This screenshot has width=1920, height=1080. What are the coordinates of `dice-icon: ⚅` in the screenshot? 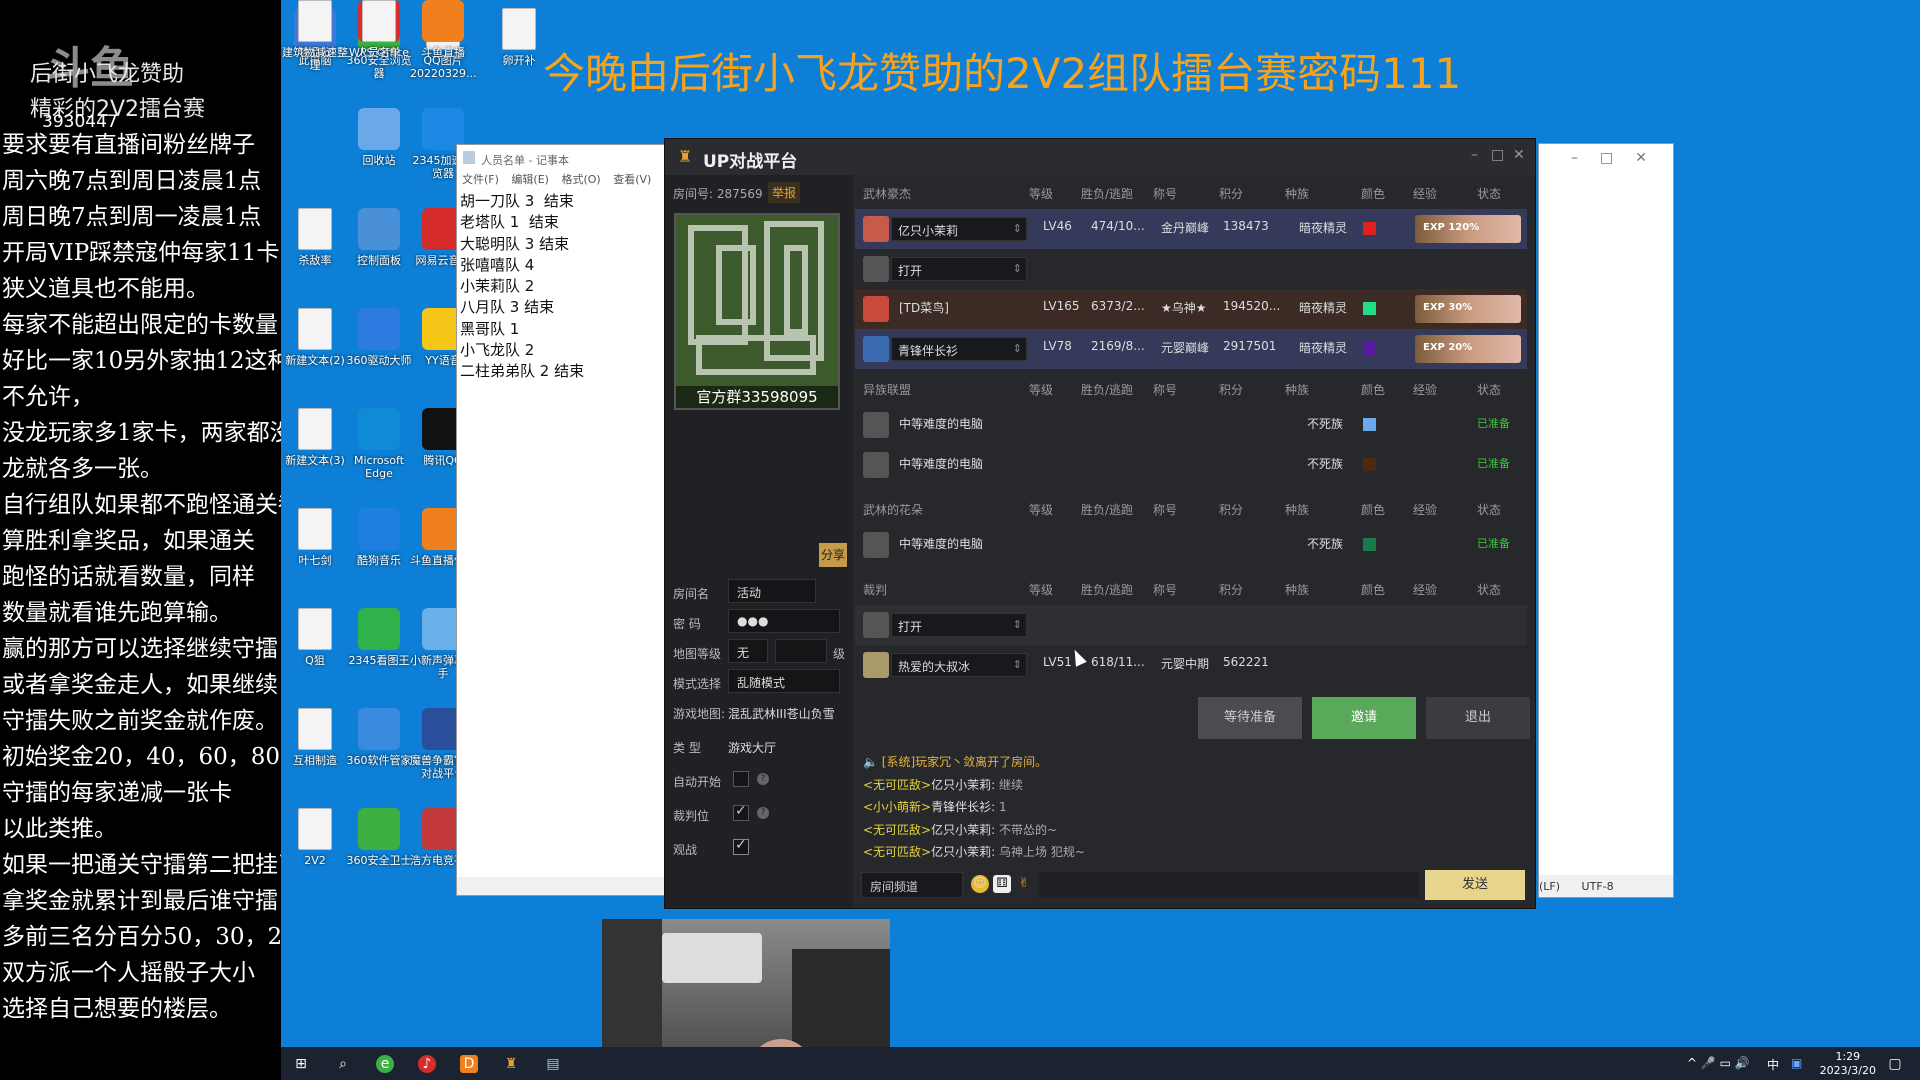 It's located at (1002, 884).